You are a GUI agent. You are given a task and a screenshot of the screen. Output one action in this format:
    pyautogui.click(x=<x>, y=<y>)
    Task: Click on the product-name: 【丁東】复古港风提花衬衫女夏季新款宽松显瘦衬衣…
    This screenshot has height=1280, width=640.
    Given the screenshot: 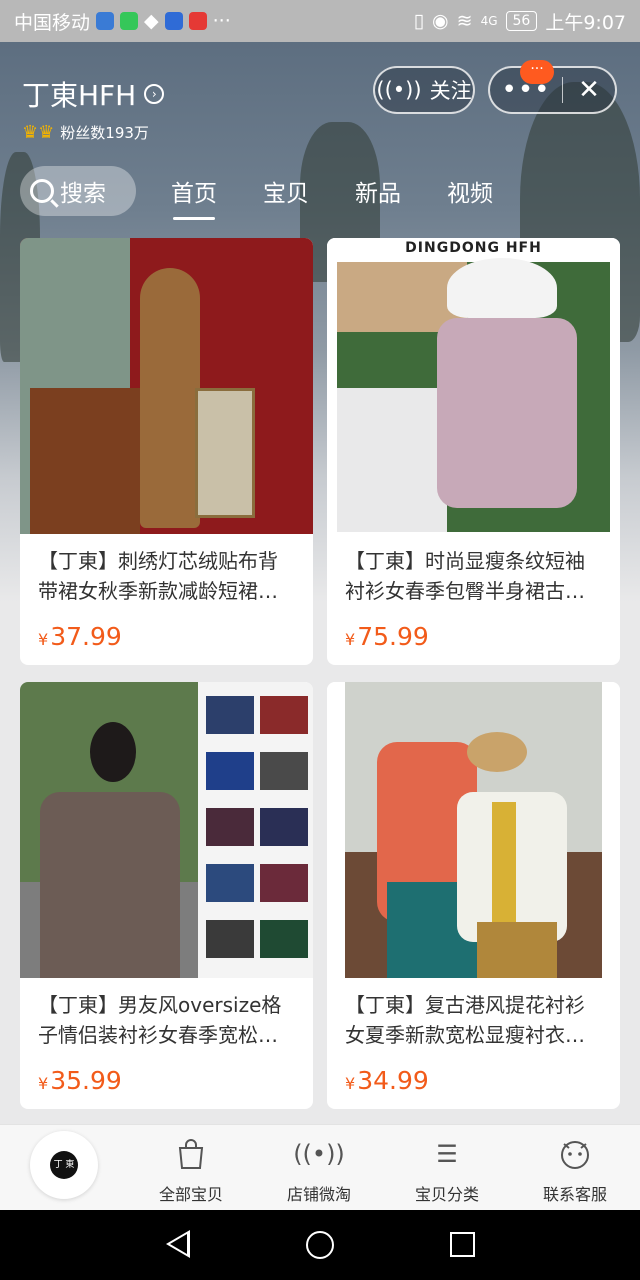 What is the action you would take?
    pyautogui.click(x=465, y=1020)
    